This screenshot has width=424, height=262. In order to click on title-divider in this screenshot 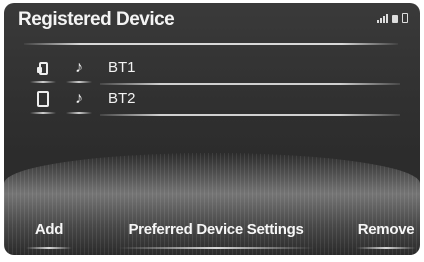, I will do `click(211, 44)`.